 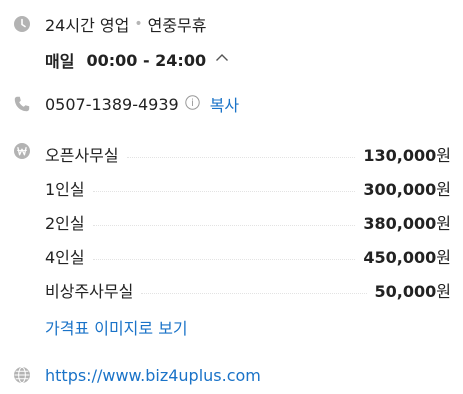 What do you see at coordinates (60, 61) in the screenshot?
I see `hours-day: 매일` at bounding box center [60, 61].